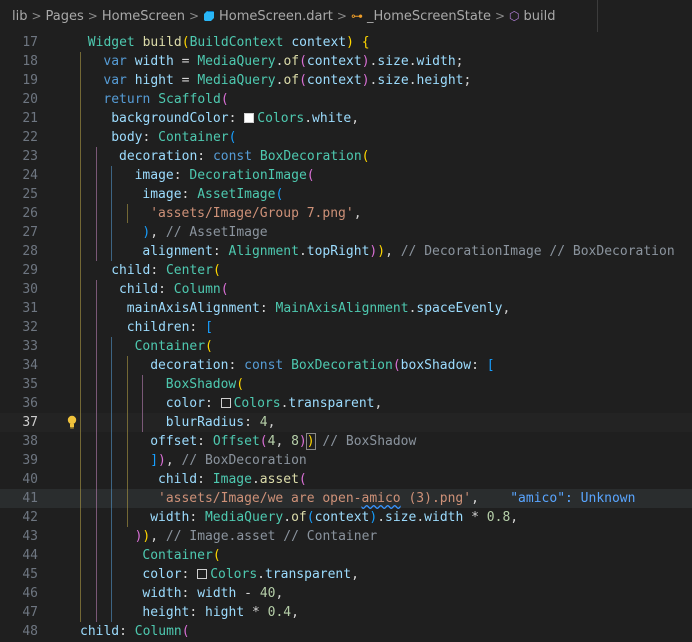 The width and height of the screenshot is (692, 642). I want to click on code-token: Alignment, so click(263, 251).